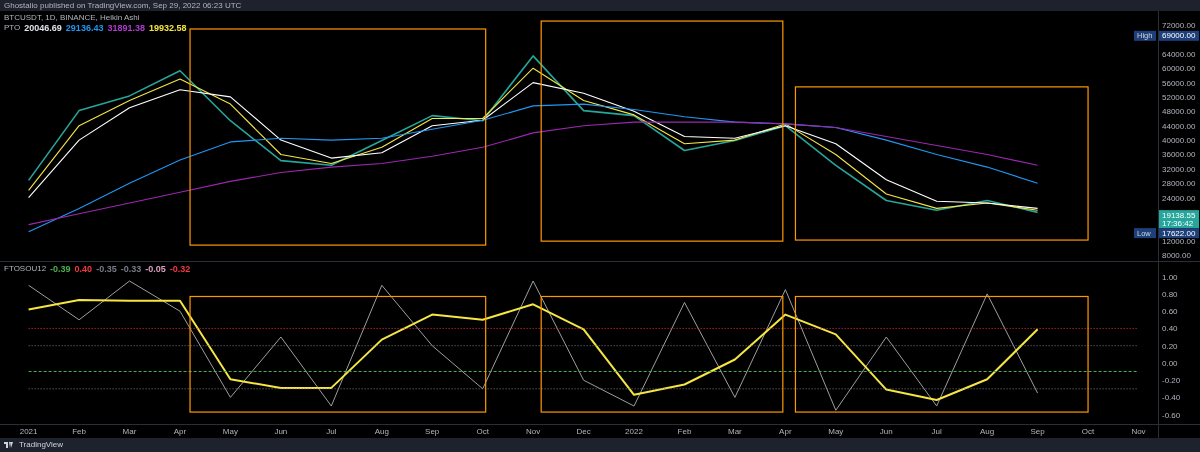 This screenshot has width=1200, height=452. I want to click on axis-label: 72000.00, so click(1179, 25).